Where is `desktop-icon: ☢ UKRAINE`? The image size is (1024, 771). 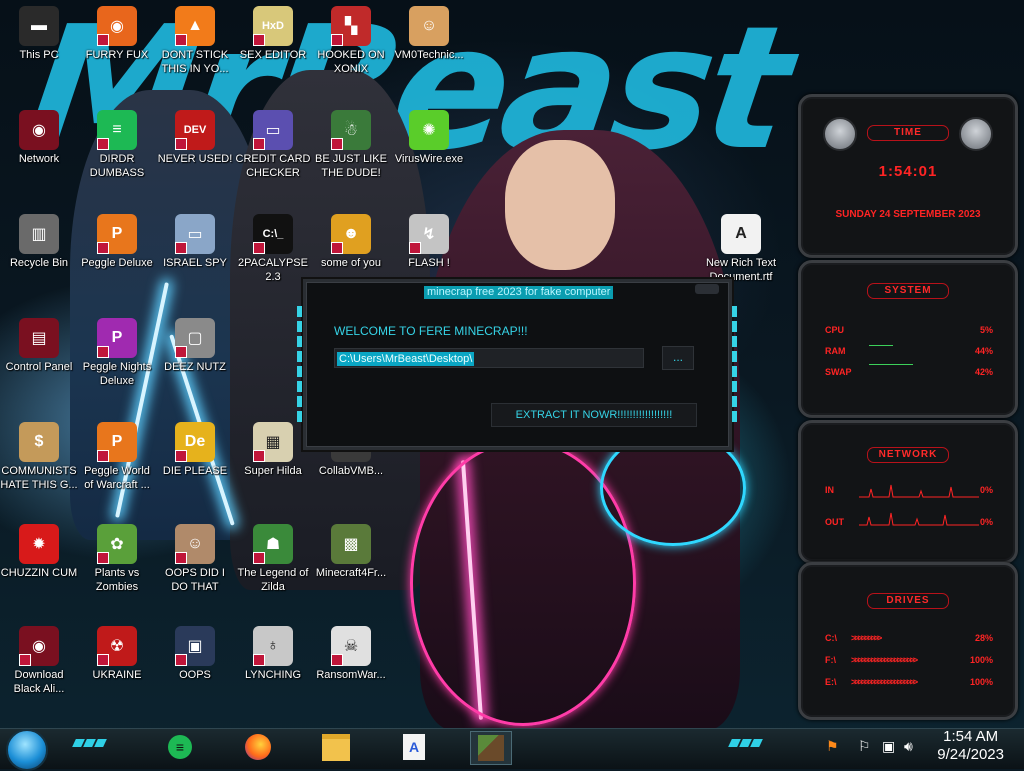
desktop-icon: ☢ UKRAINE is located at coordinates (117, 654).